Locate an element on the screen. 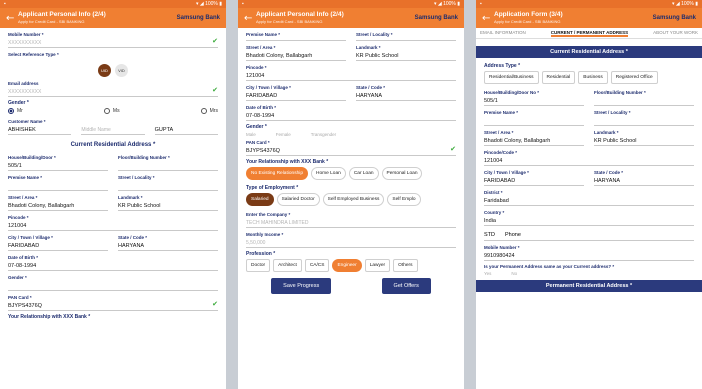 The width and height of the screenshot is (702, 389). country-field: Country * India is located at coordinates (589, 217).